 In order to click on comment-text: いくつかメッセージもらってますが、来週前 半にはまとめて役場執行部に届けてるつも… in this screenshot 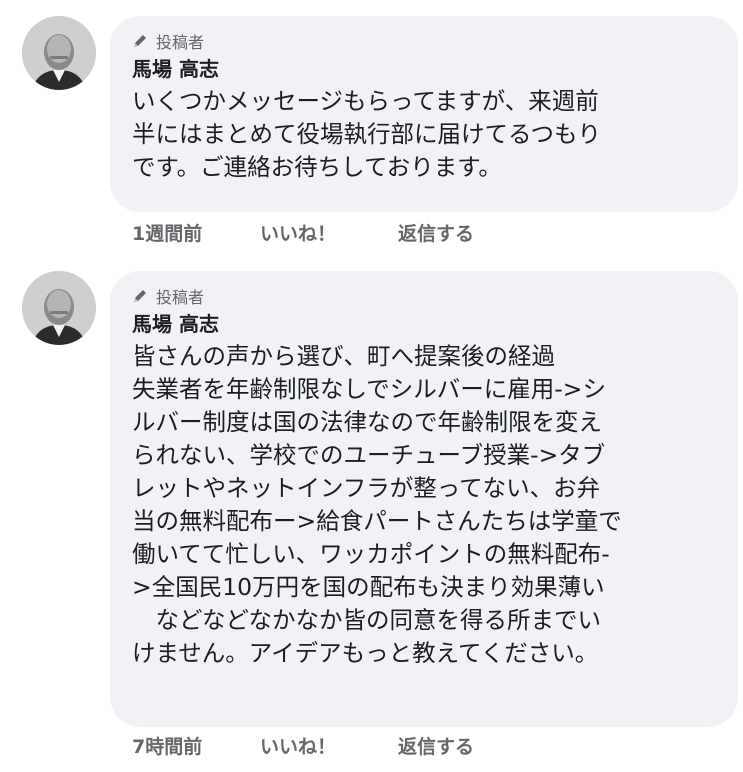, I will do `click(367, 134)`.